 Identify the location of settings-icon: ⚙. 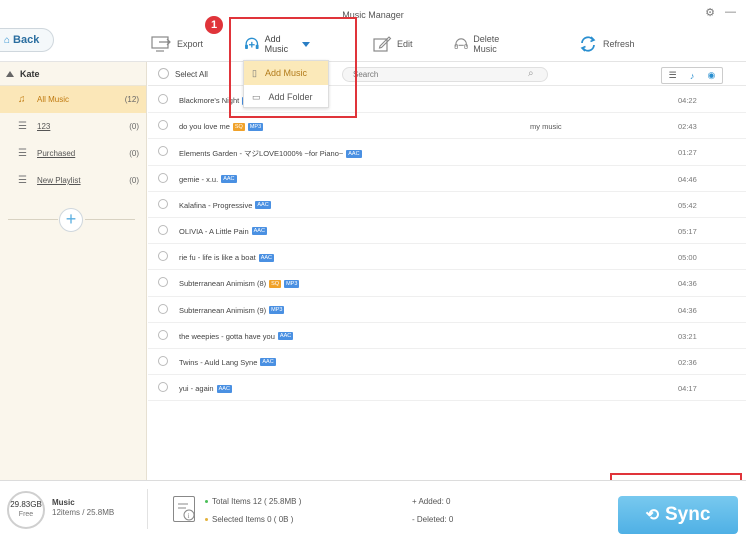
(710, 12).